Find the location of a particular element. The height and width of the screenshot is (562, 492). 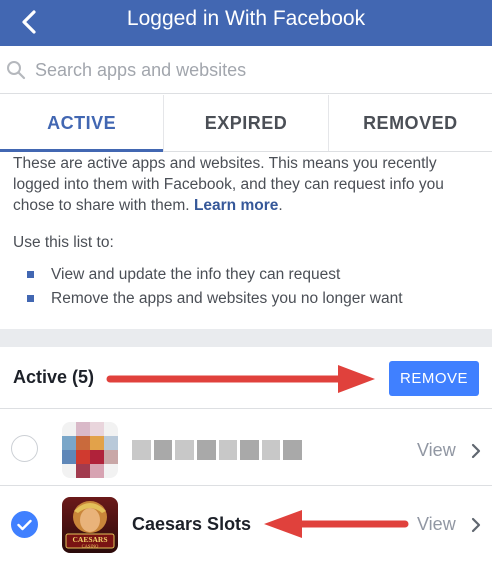

app-list-item: CAESARS CASINO Caesars Slots View is located at coordinates (246, 524).